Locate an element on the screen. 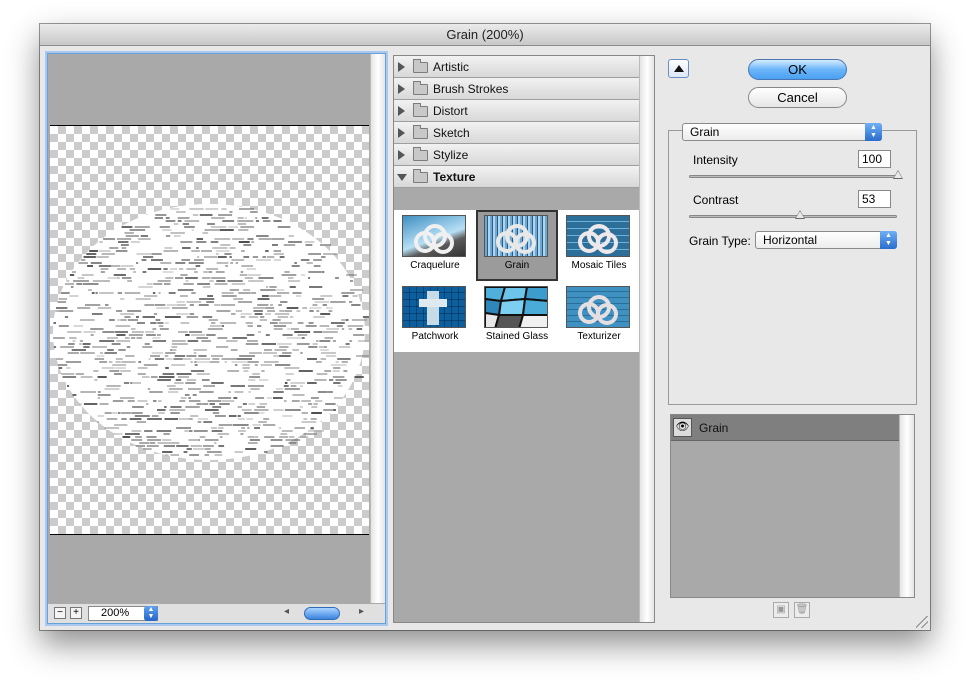  filter-category-texture: Texture is located at coordinates (517, 177).